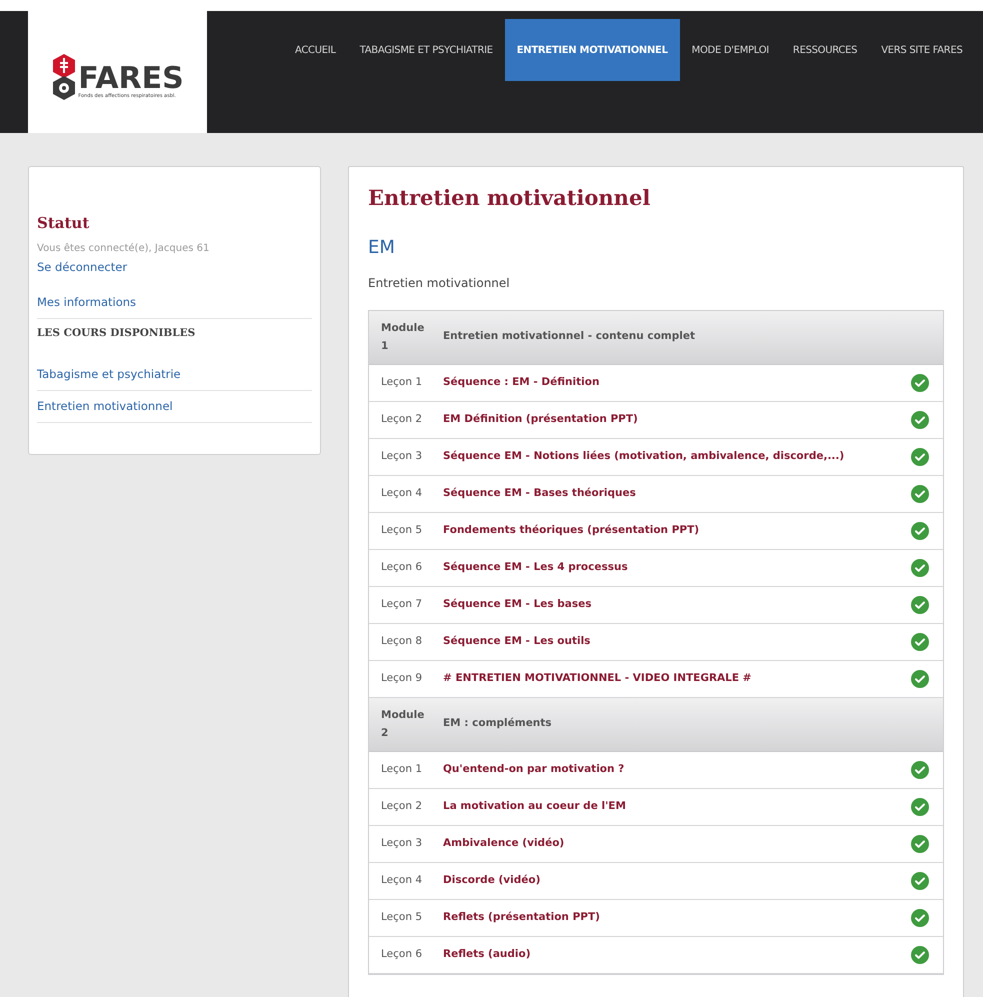 The width and height of the screenshot is (983, 997). I want to click on page-title: Entretien motivationnel, so click(510, 198).